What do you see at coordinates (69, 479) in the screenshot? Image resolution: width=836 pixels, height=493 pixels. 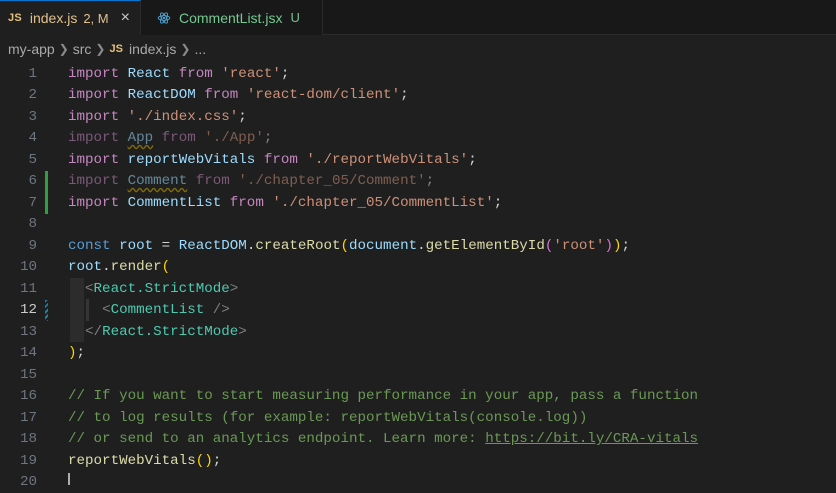 I see `text-cursor` at bounding box center [69, 479].